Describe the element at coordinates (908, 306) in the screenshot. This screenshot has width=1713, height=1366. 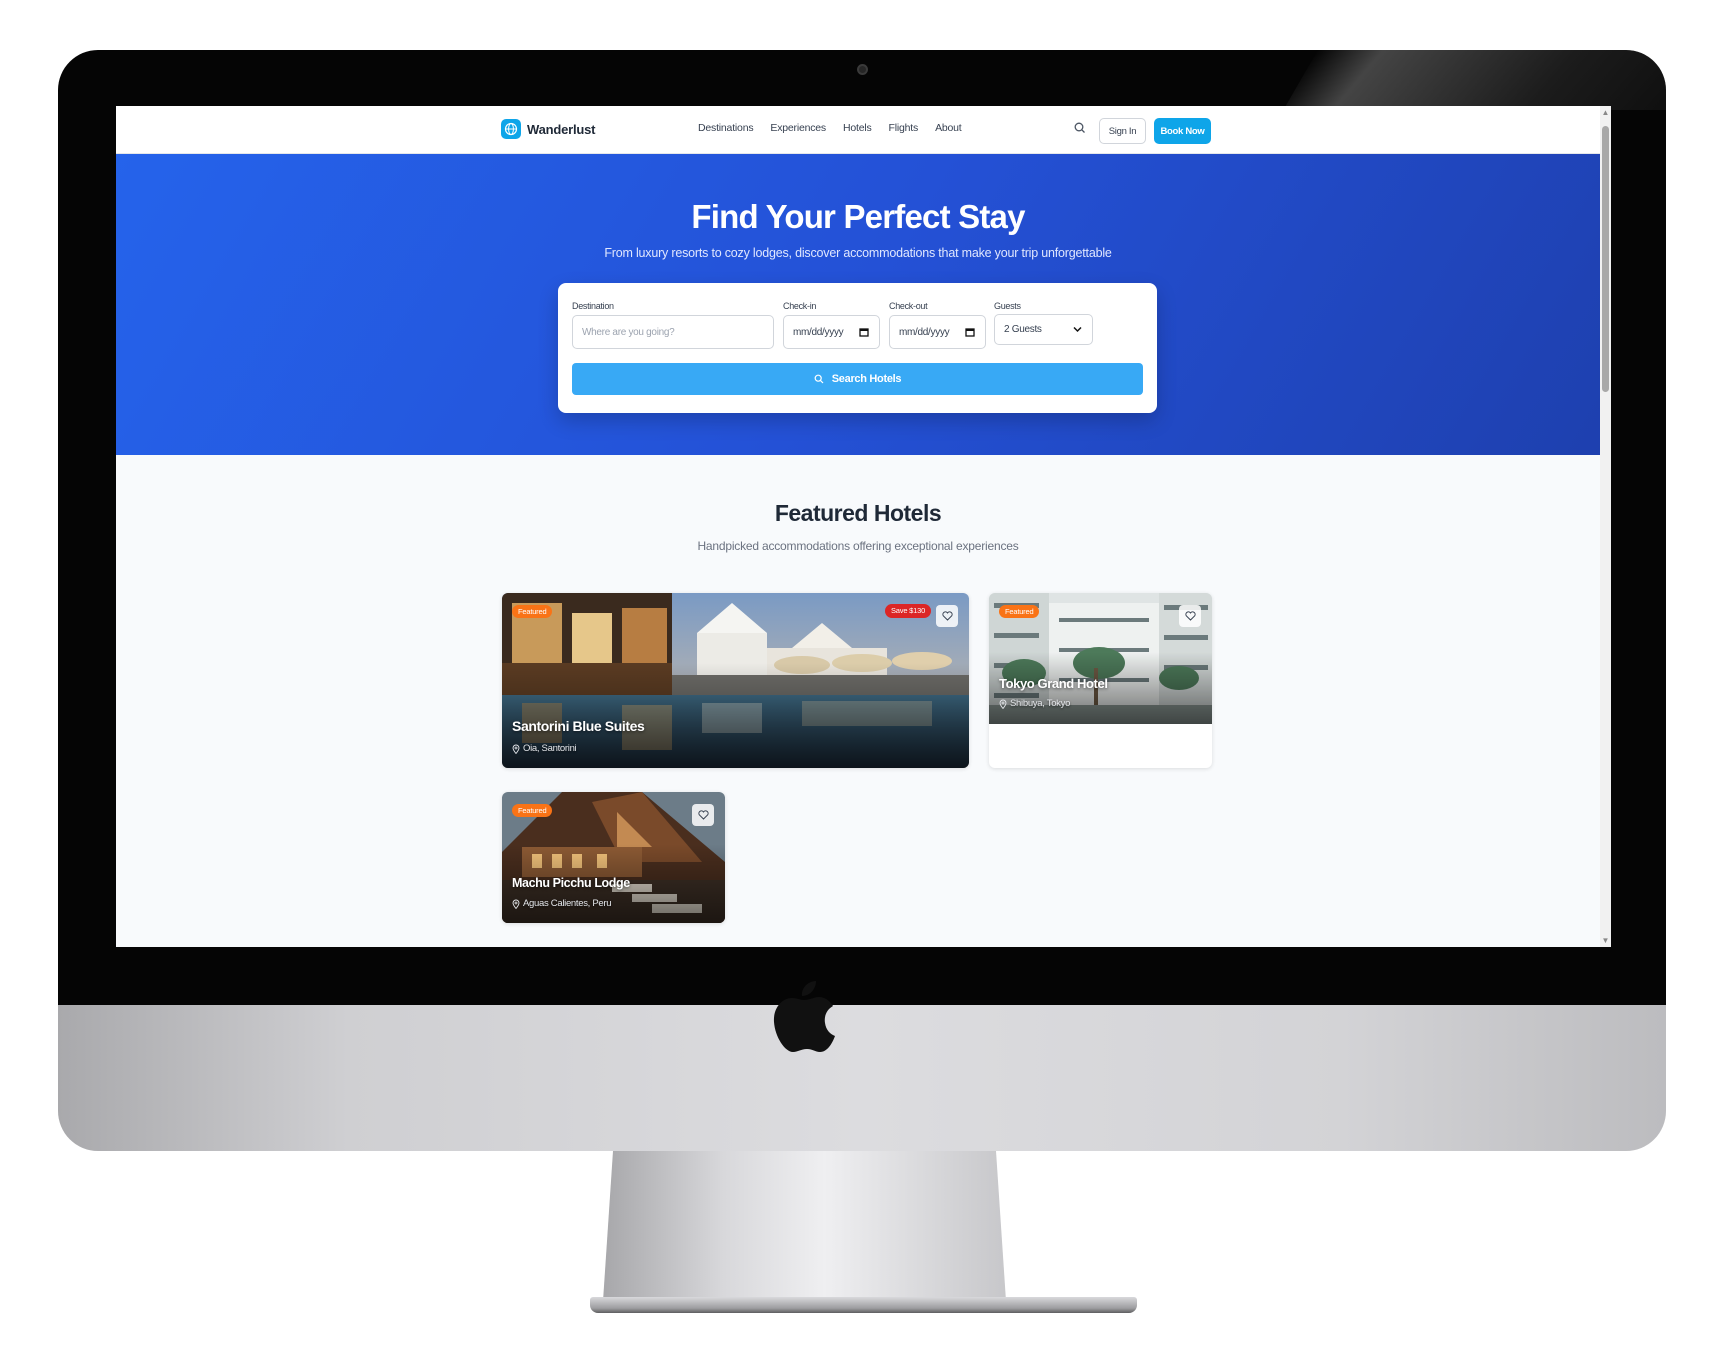
I see `checkout-label: Check-out` at that location.